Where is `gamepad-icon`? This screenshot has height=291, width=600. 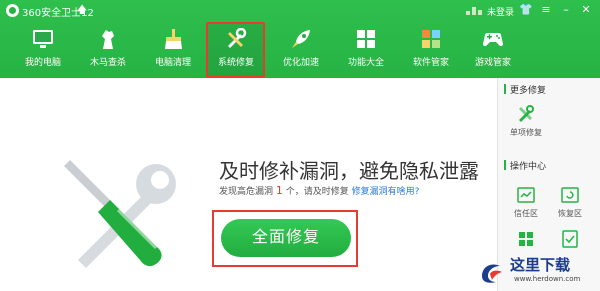 gamepad-icon is located at coordinates (493, 40).